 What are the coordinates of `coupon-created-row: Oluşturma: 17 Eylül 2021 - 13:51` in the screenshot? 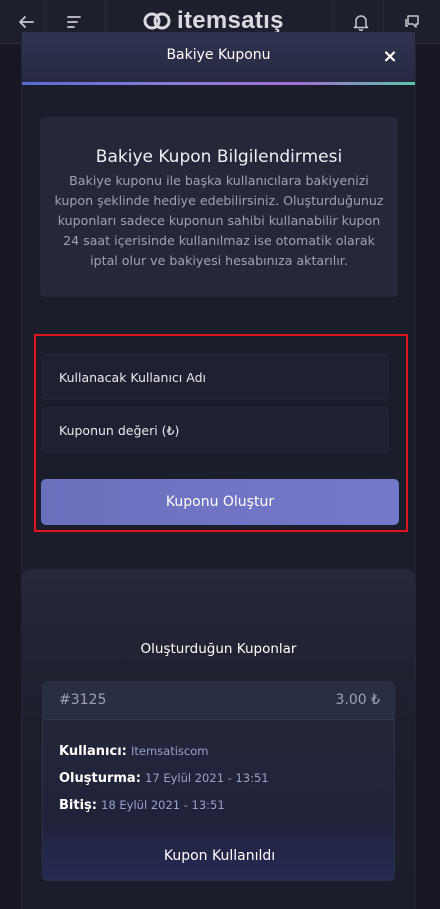 It's located at (164, 778).